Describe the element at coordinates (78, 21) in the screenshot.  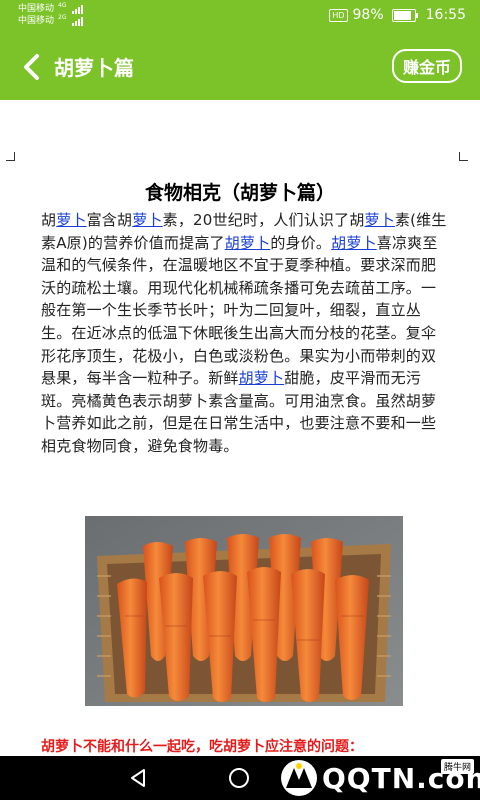
I see `signal-2-icon` at that location.